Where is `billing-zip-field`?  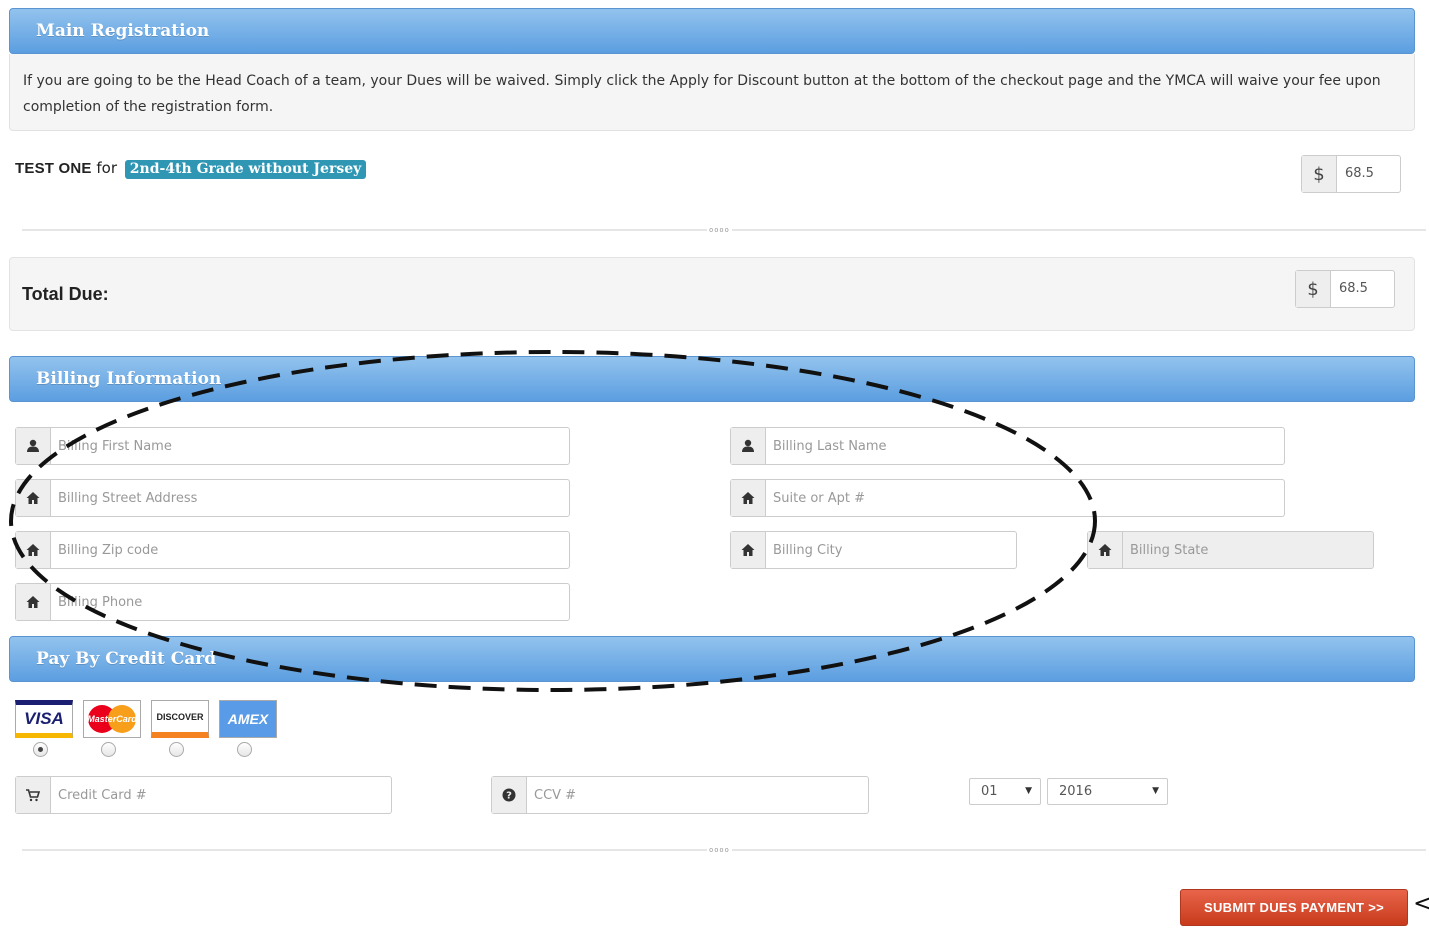 billing-zip-field is located at coordinates (292, 550).